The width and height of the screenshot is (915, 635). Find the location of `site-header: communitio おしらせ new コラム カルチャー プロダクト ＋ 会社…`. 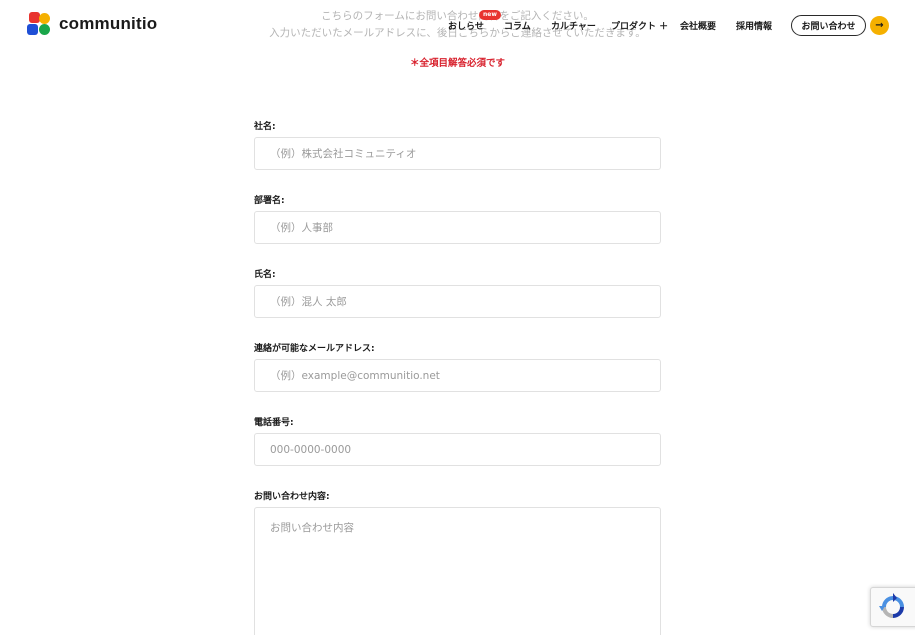

site-header: communitio おしらせ new コラム カルチャー プロダクト ＋ 会社… is located at coordinates (457, 25).